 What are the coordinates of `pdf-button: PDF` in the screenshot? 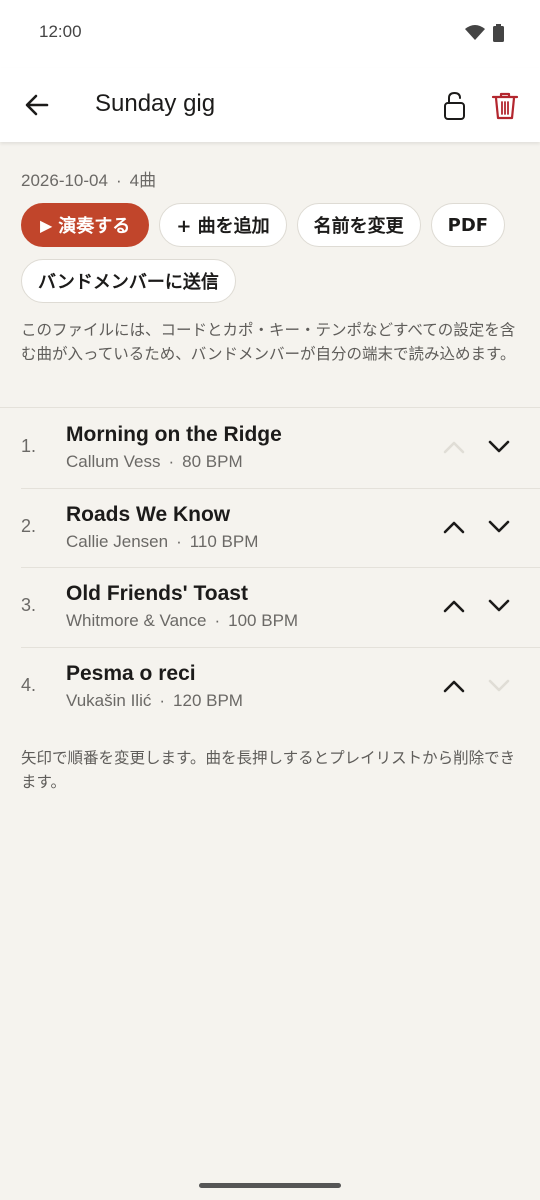 It's located at (468, 225).